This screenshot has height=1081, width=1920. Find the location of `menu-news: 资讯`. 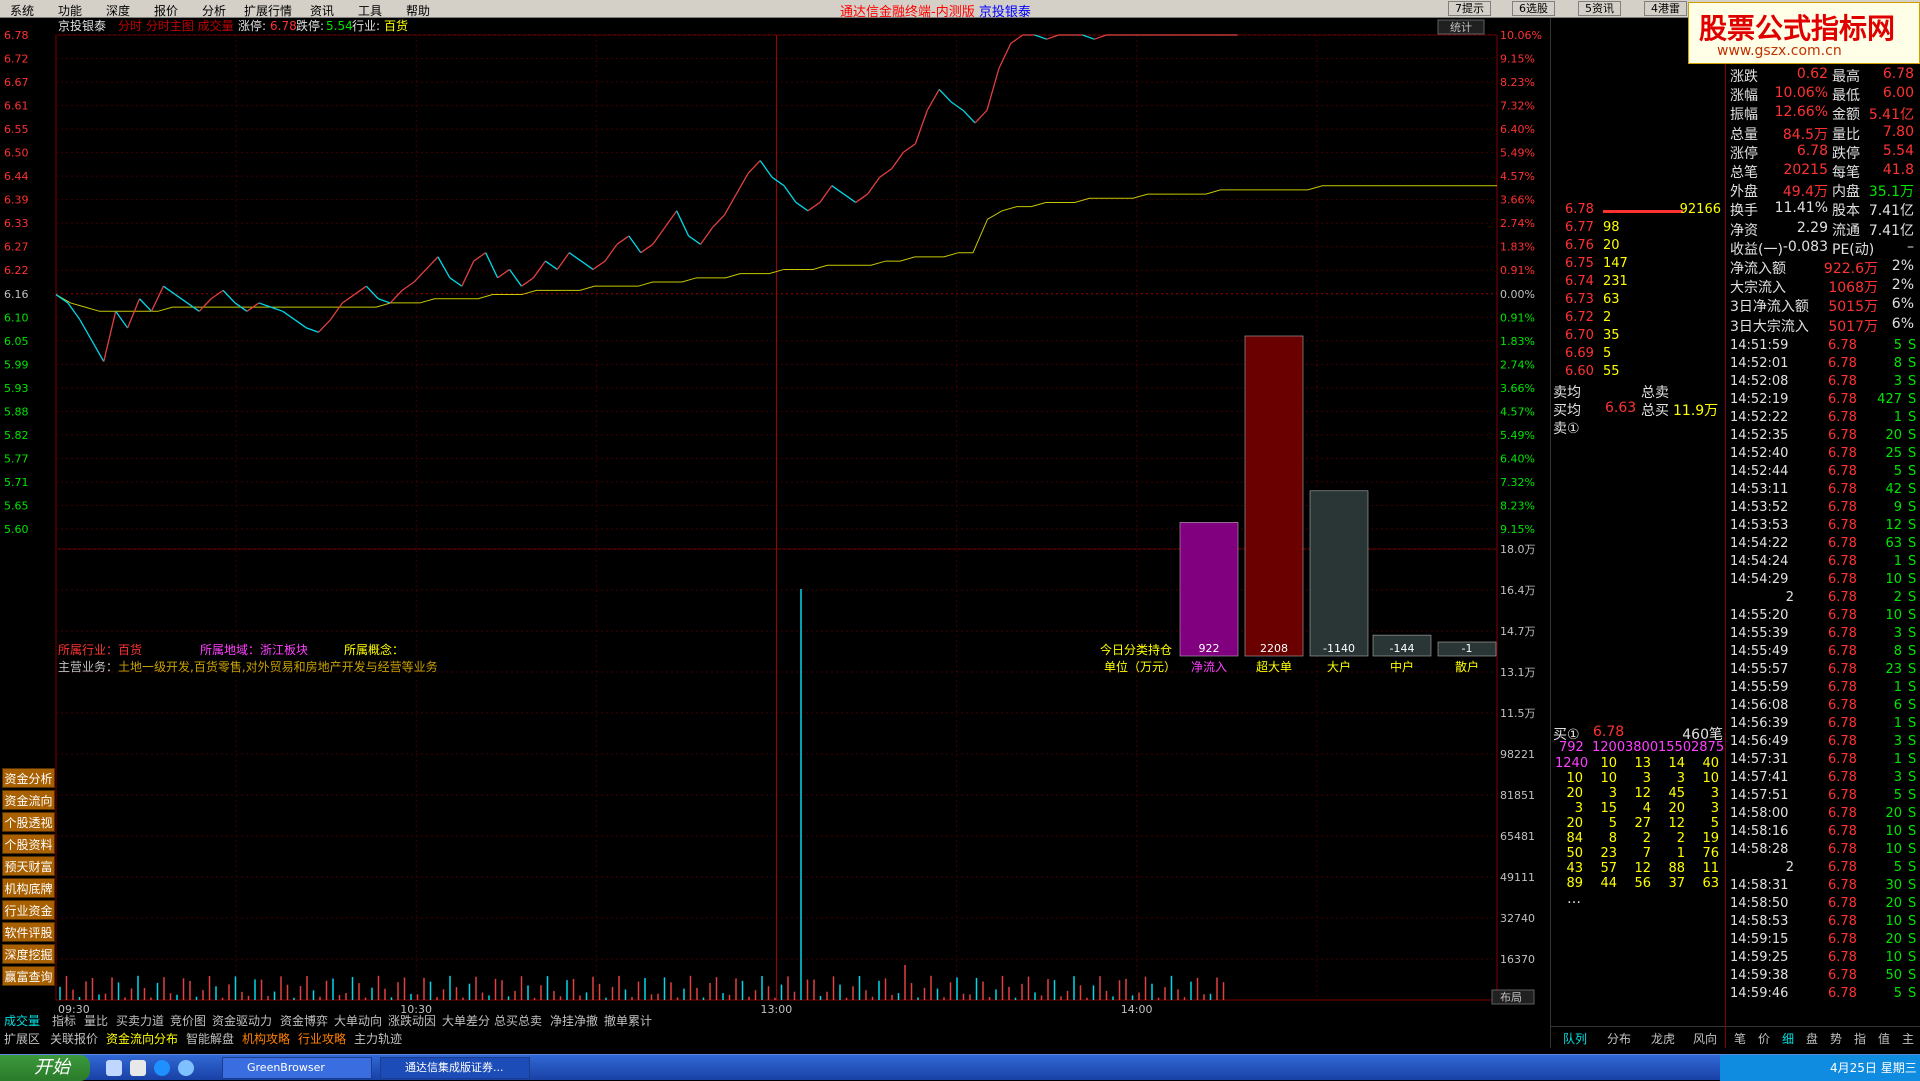

menu-news: 资讯 is located at coordinates (322, 10).